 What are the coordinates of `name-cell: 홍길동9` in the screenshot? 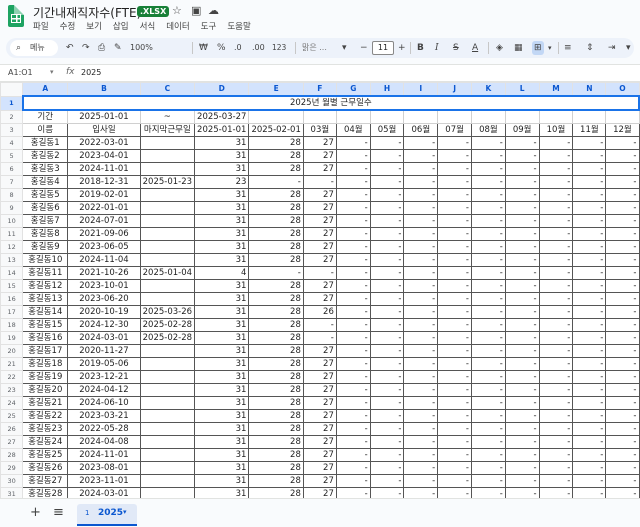 It's located at (45, 247).